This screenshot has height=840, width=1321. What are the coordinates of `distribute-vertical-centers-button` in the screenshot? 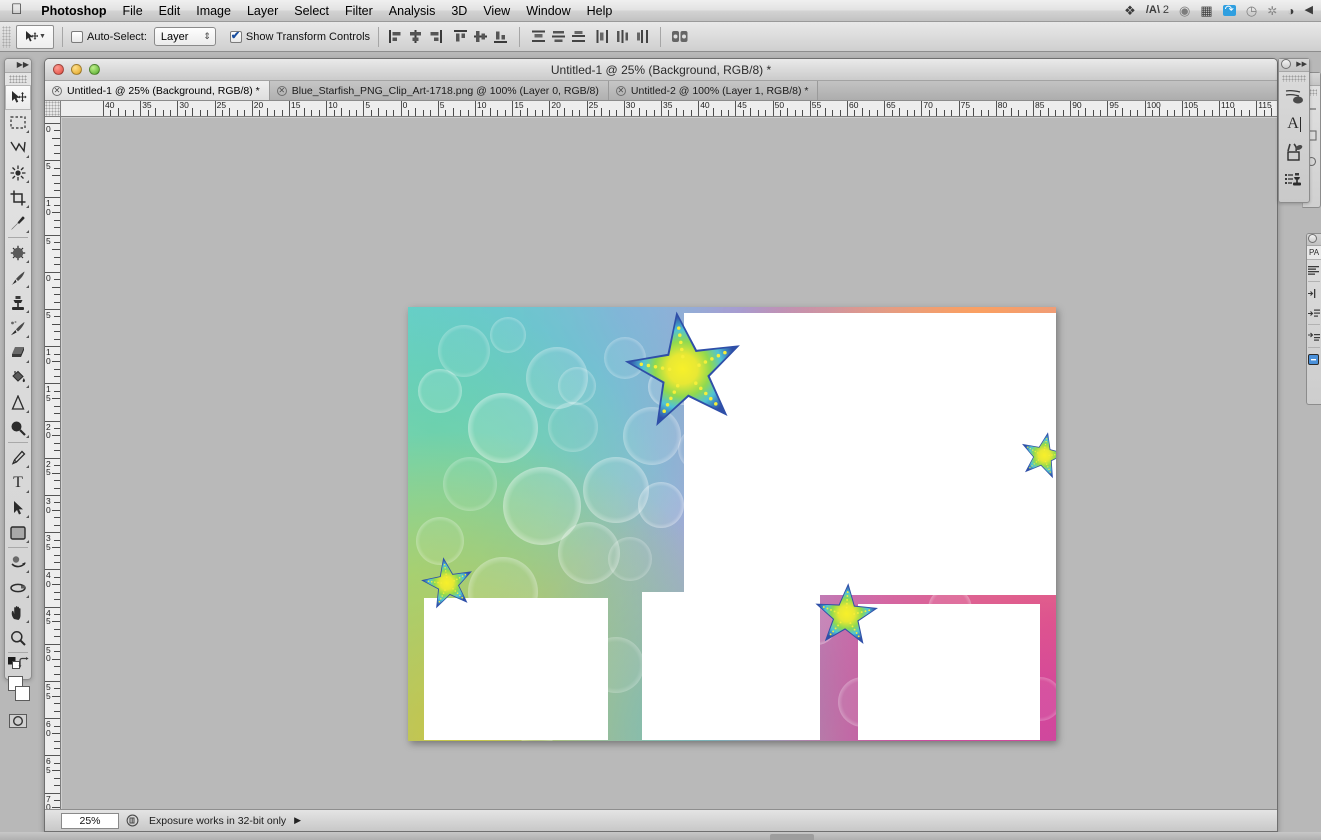 It's located at (558, 36).